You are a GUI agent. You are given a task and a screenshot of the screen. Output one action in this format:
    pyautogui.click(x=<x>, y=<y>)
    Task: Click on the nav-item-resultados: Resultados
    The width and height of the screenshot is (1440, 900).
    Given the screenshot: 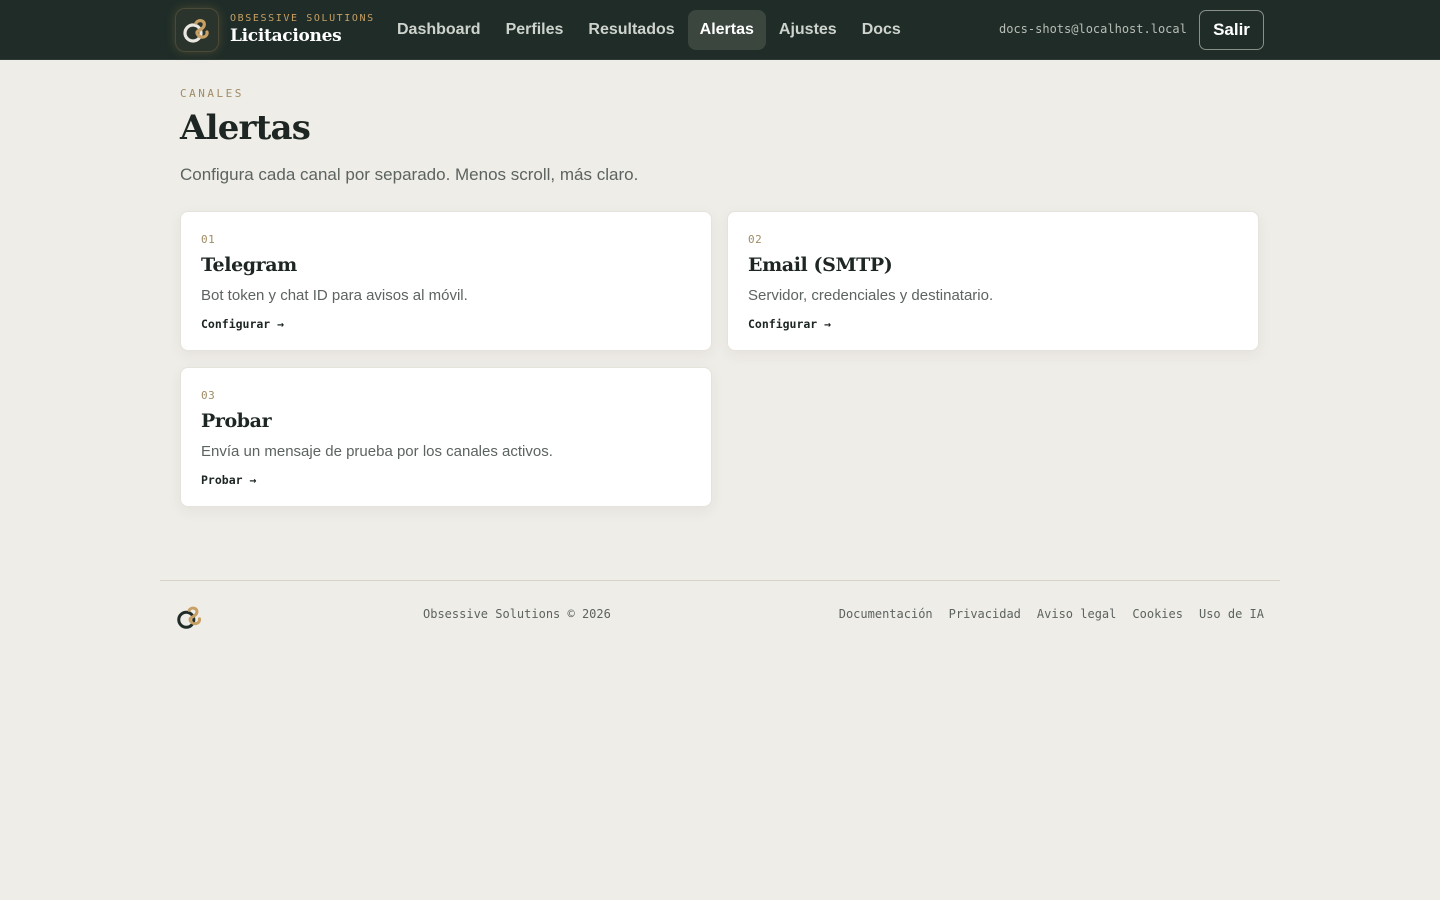 What is the action you would take?
    pyautogui.click(x=631, y=30)
    